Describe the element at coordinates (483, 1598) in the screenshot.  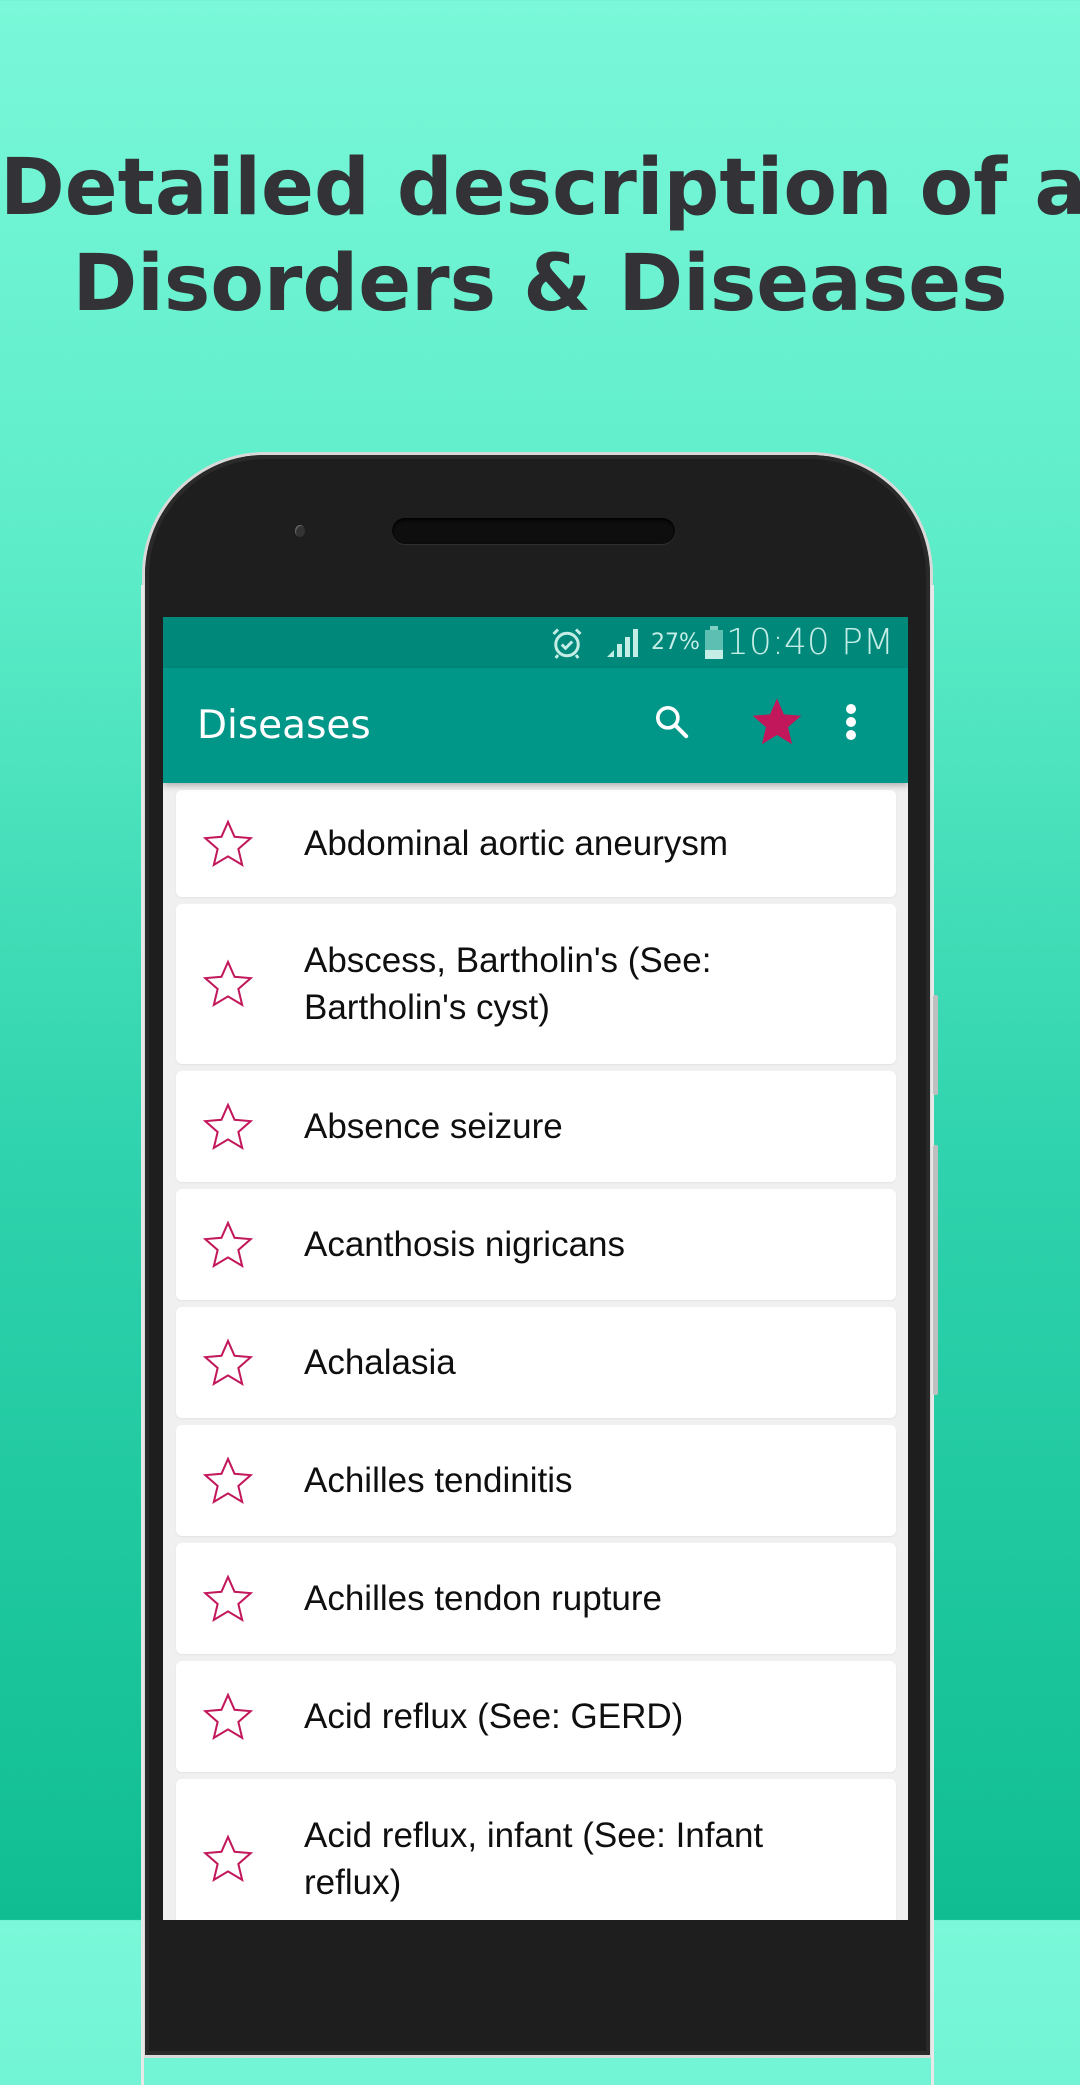
I see `disease-name: Achilles tendon rupture` at that location.